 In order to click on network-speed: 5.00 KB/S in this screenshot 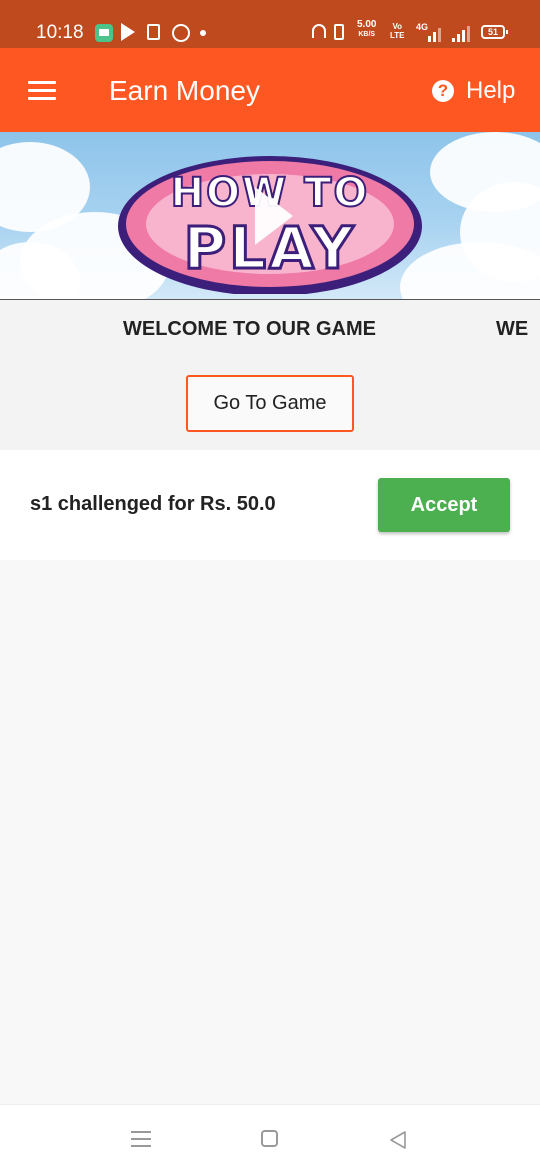, I will do `click(366, 30)`.